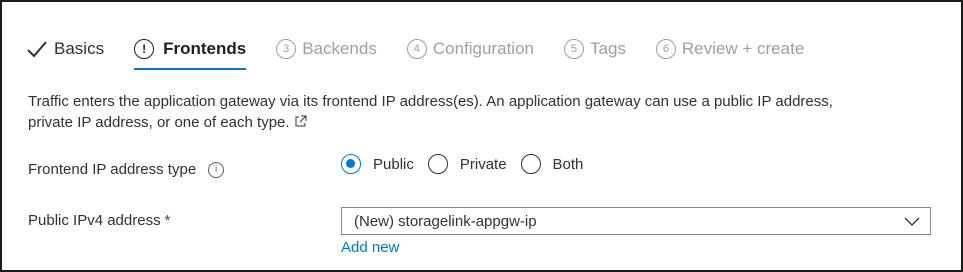 Image resolution: width=963 pixels, height=272 pixels. I want to click on tab-configuration-label: Configuration, so click(483, 48).